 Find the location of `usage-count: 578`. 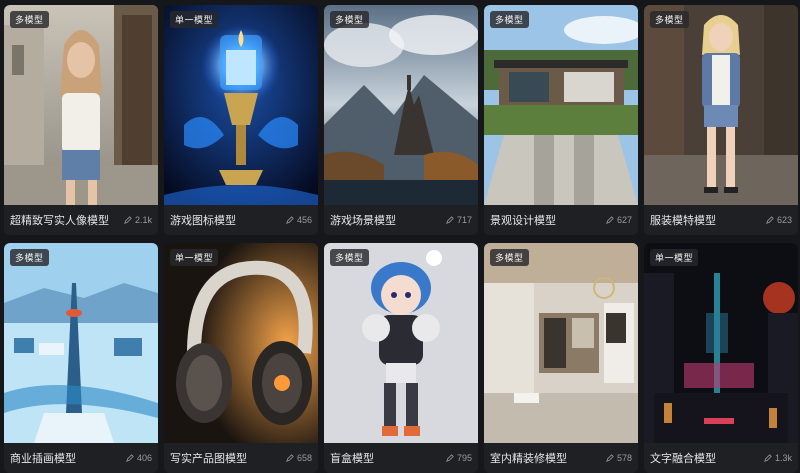

usage-count: 578 is located at coordinates (619, 458).